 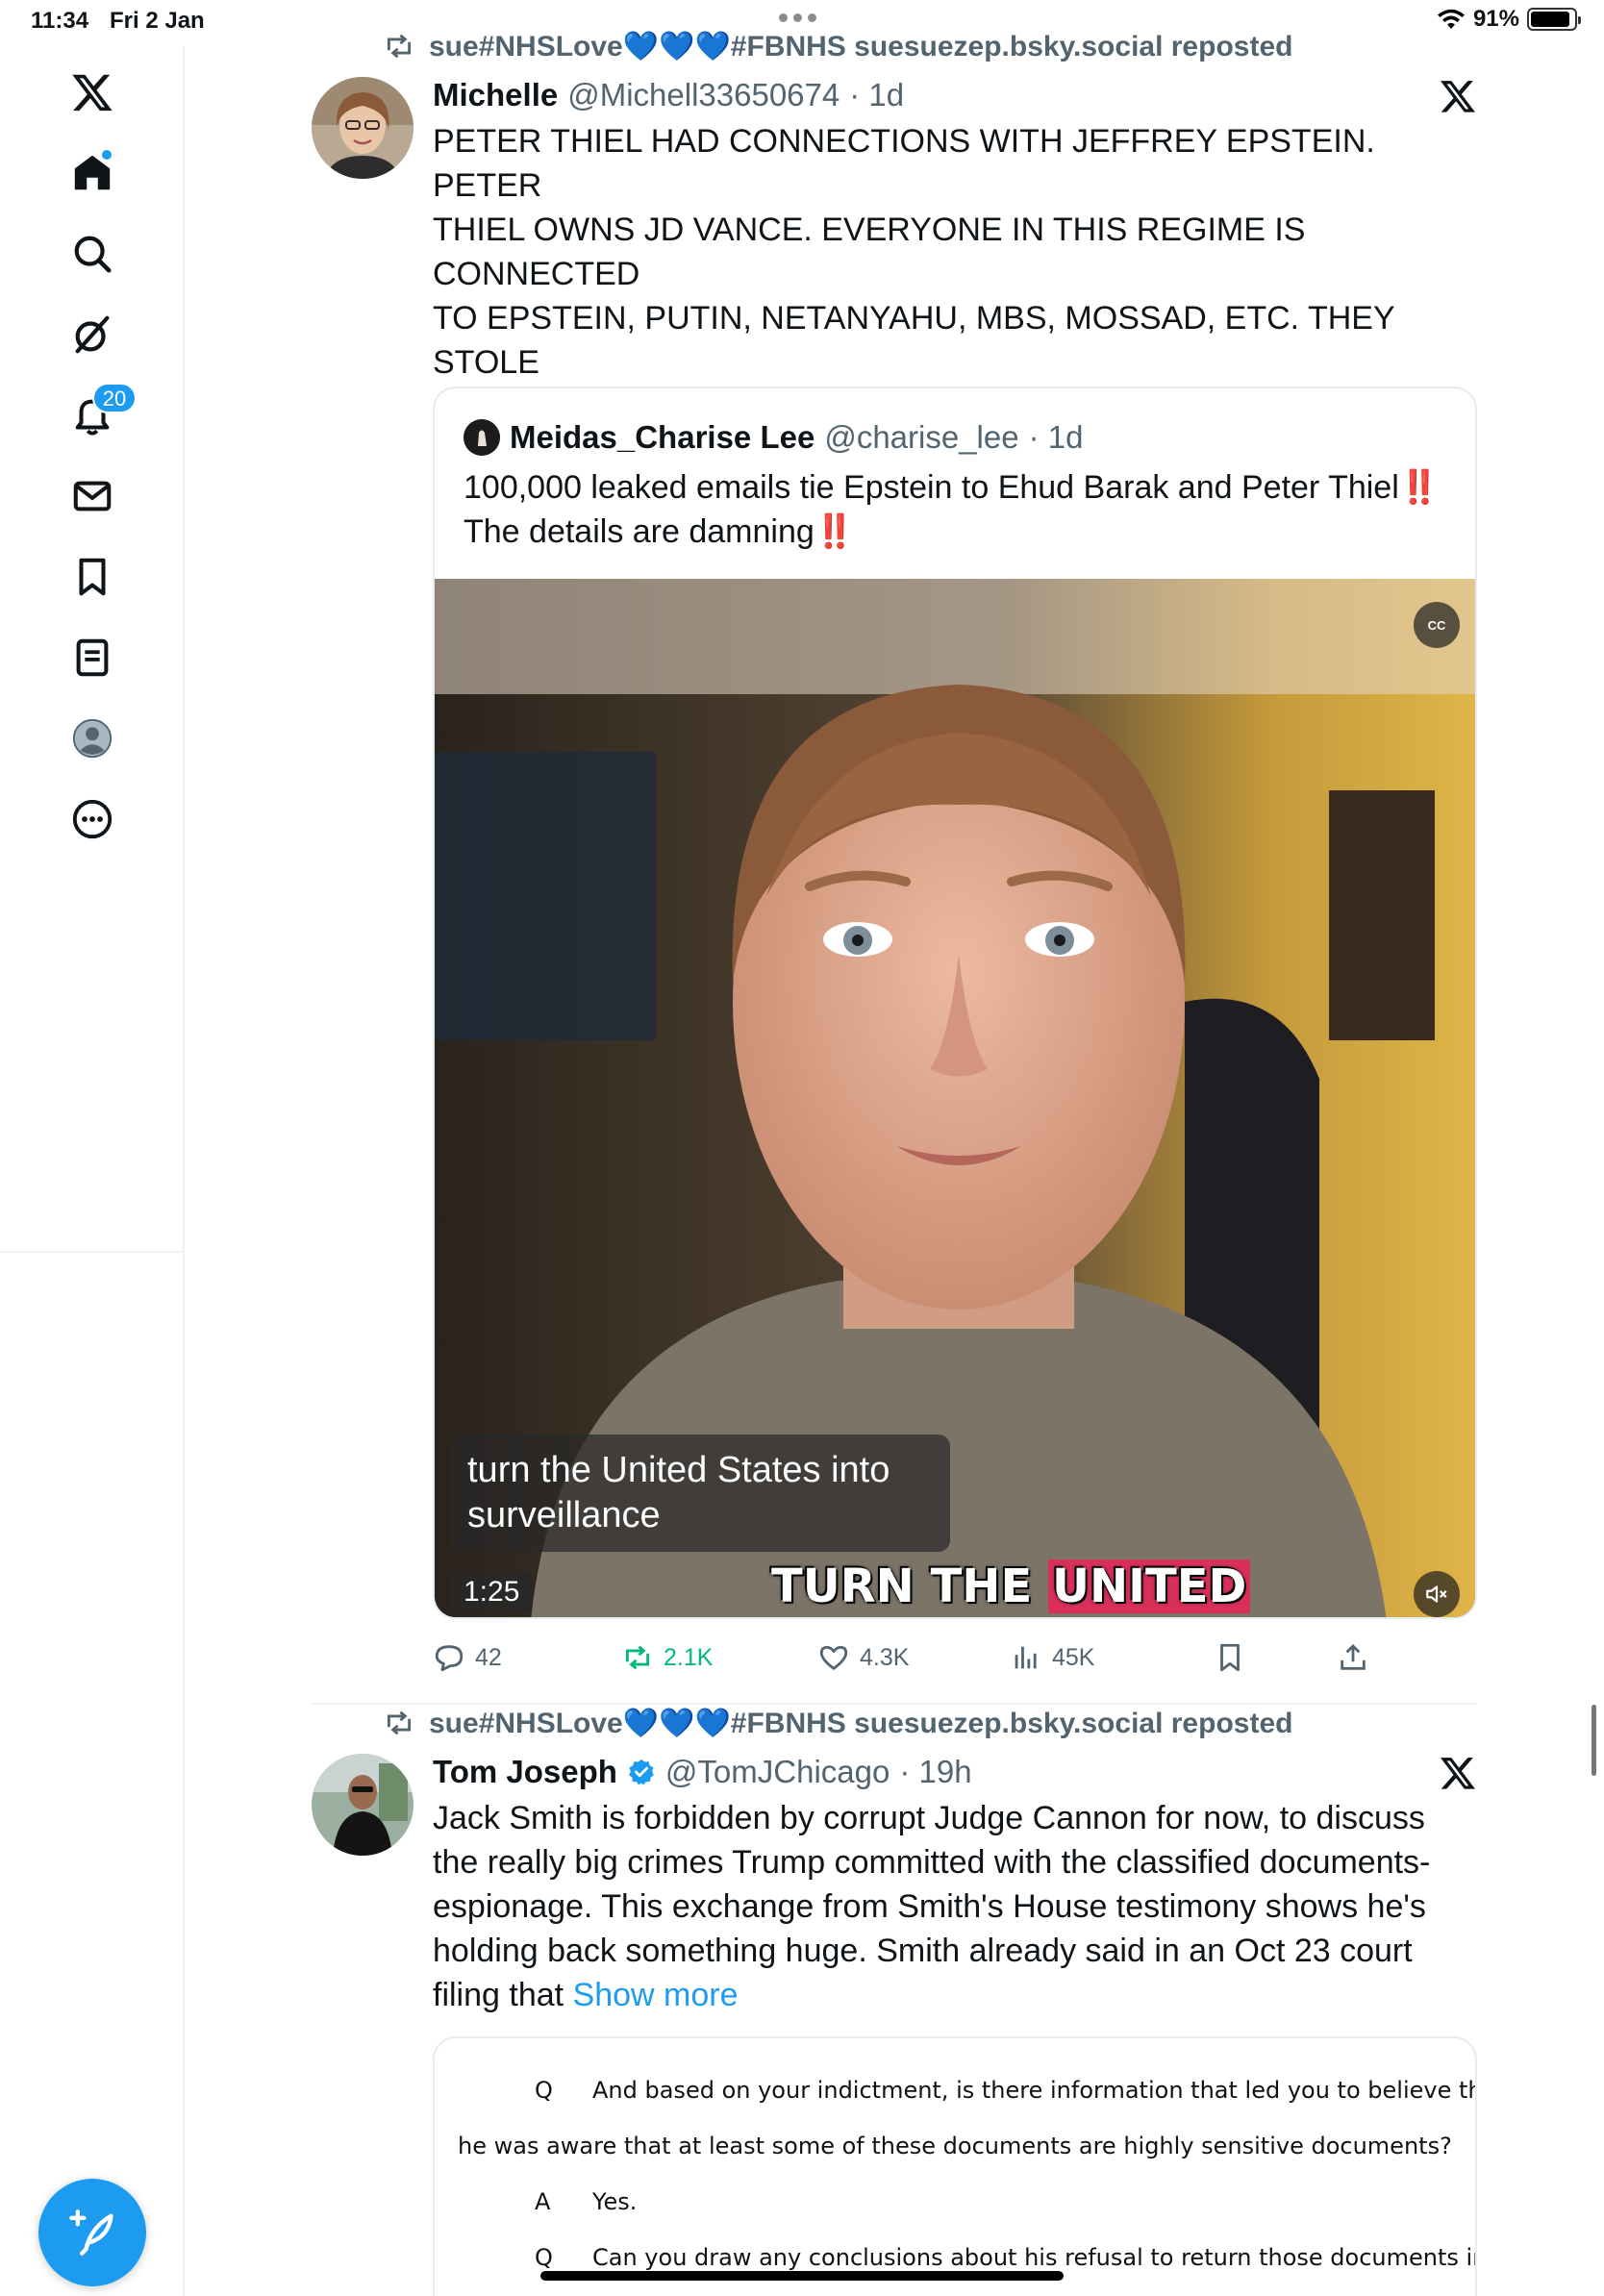 I want to click on video-burned-text-1: TURN THE, so click(x=902, y=1586).